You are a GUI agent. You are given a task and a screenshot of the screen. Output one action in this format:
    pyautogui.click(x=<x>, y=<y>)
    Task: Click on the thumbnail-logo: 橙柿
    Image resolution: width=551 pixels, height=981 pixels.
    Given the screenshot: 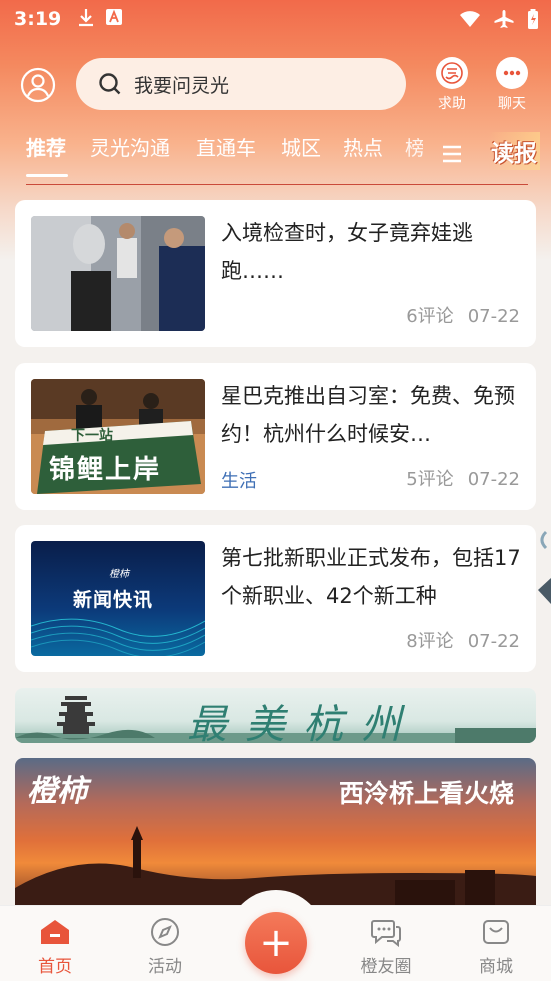 What is the action you would take?
    pyautogui.click(x=119, y=574)
    